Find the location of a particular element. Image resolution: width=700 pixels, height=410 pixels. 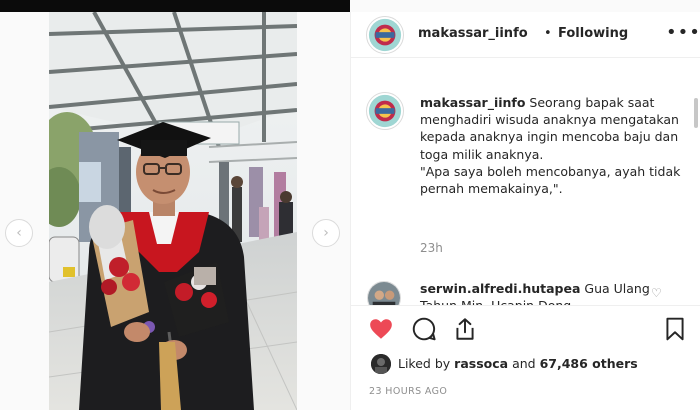

prev-post-button: ‹ is located at coordinates (19, 233).